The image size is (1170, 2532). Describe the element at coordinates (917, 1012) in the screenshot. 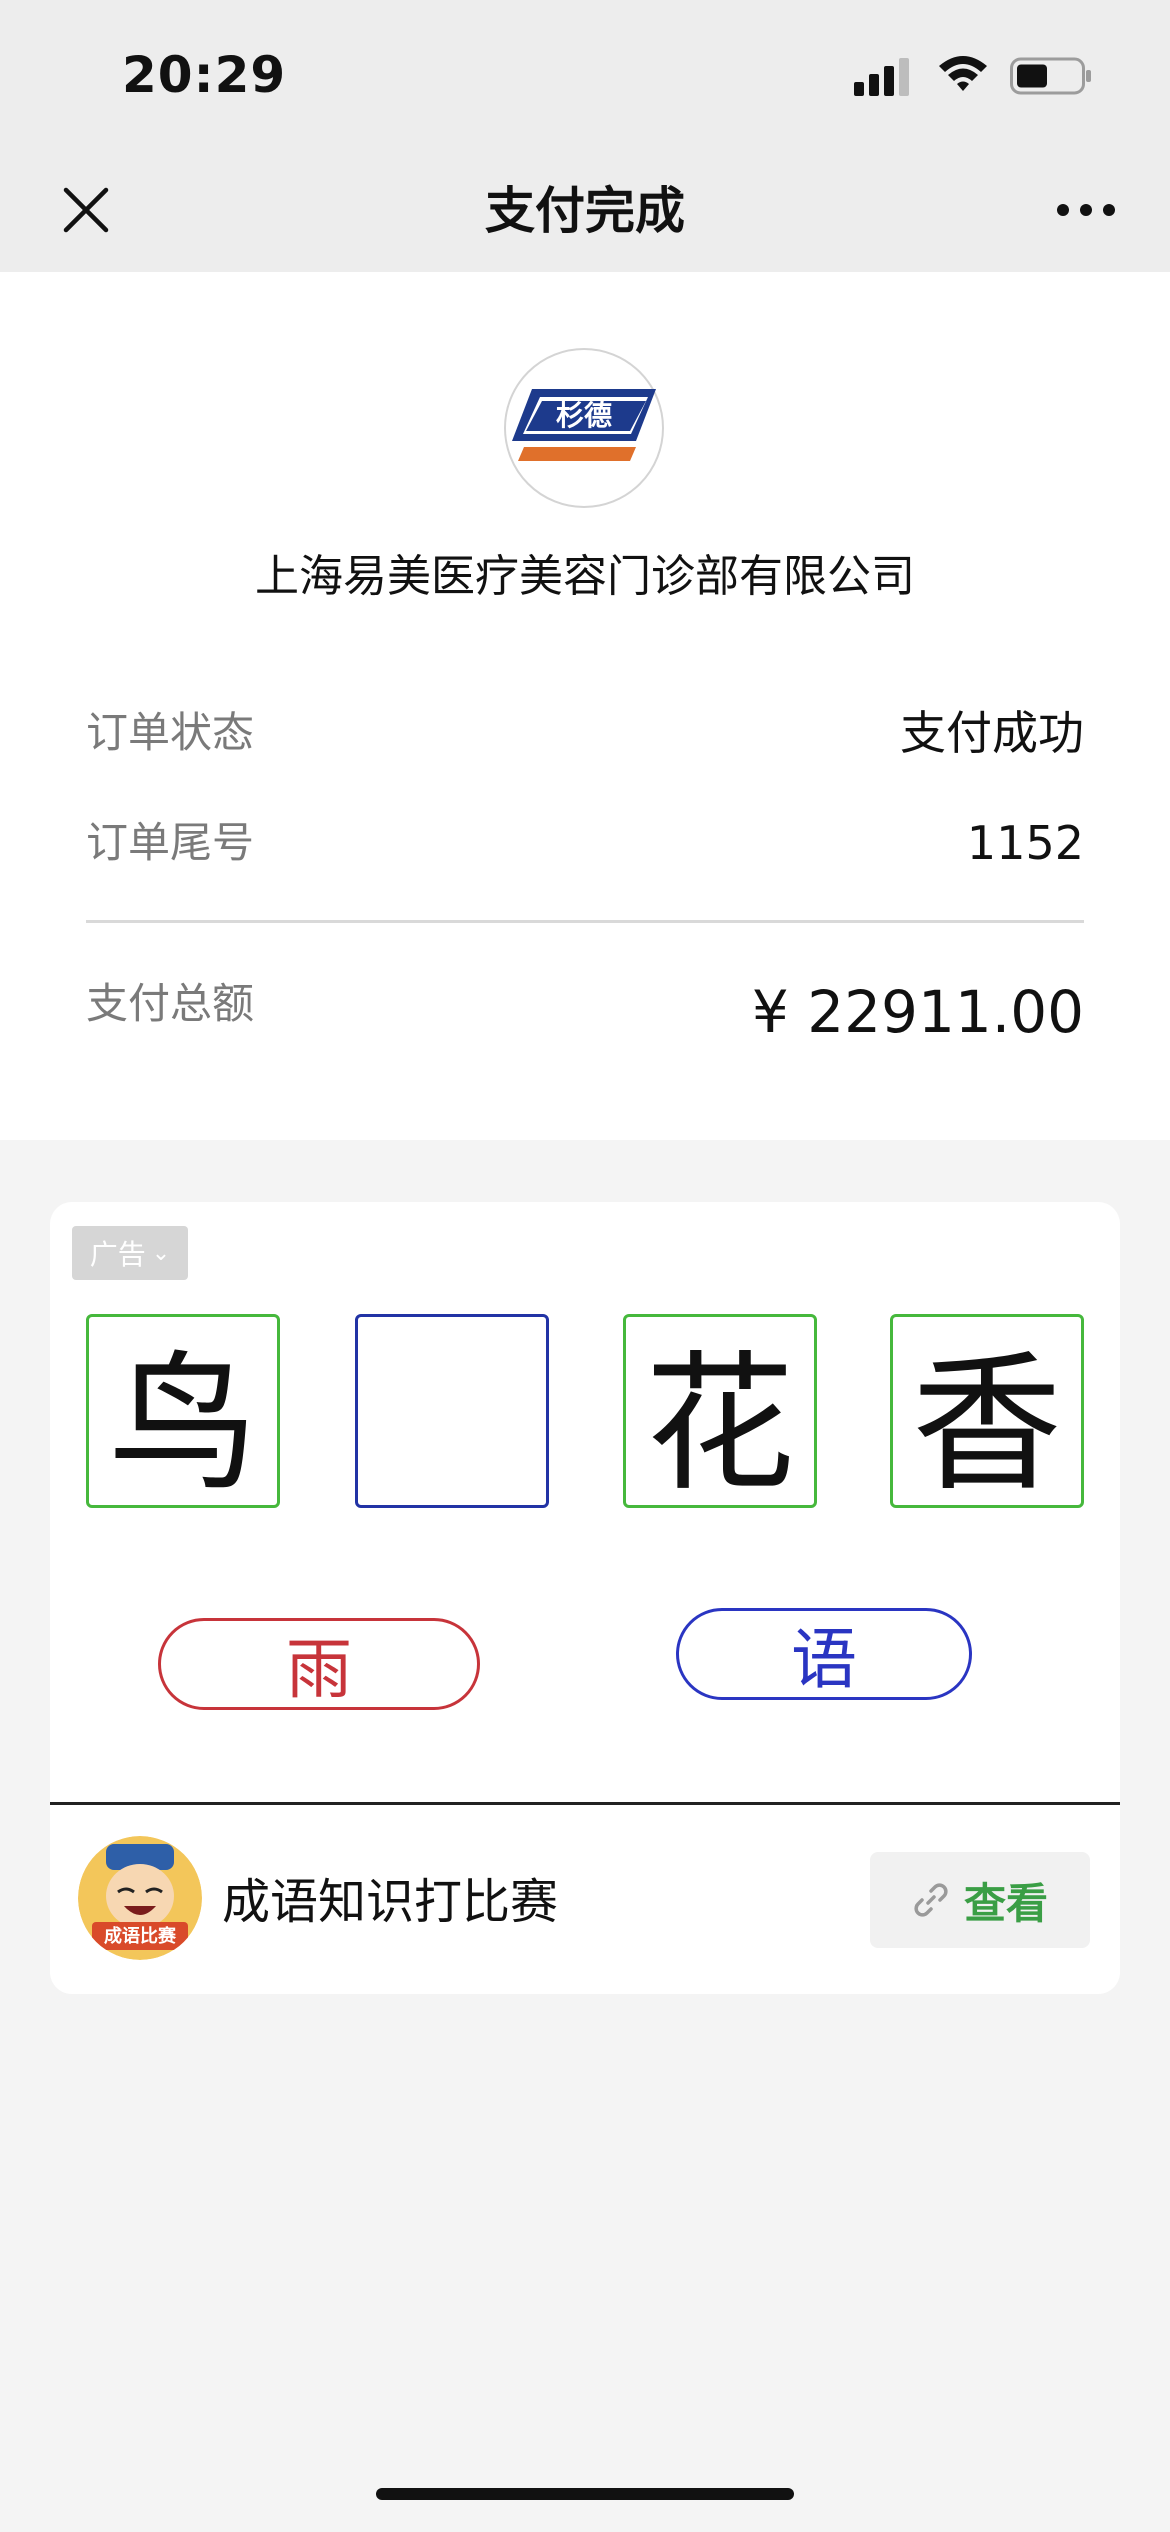

I see `payment-total-value: ¥ 22911.00` at that location.